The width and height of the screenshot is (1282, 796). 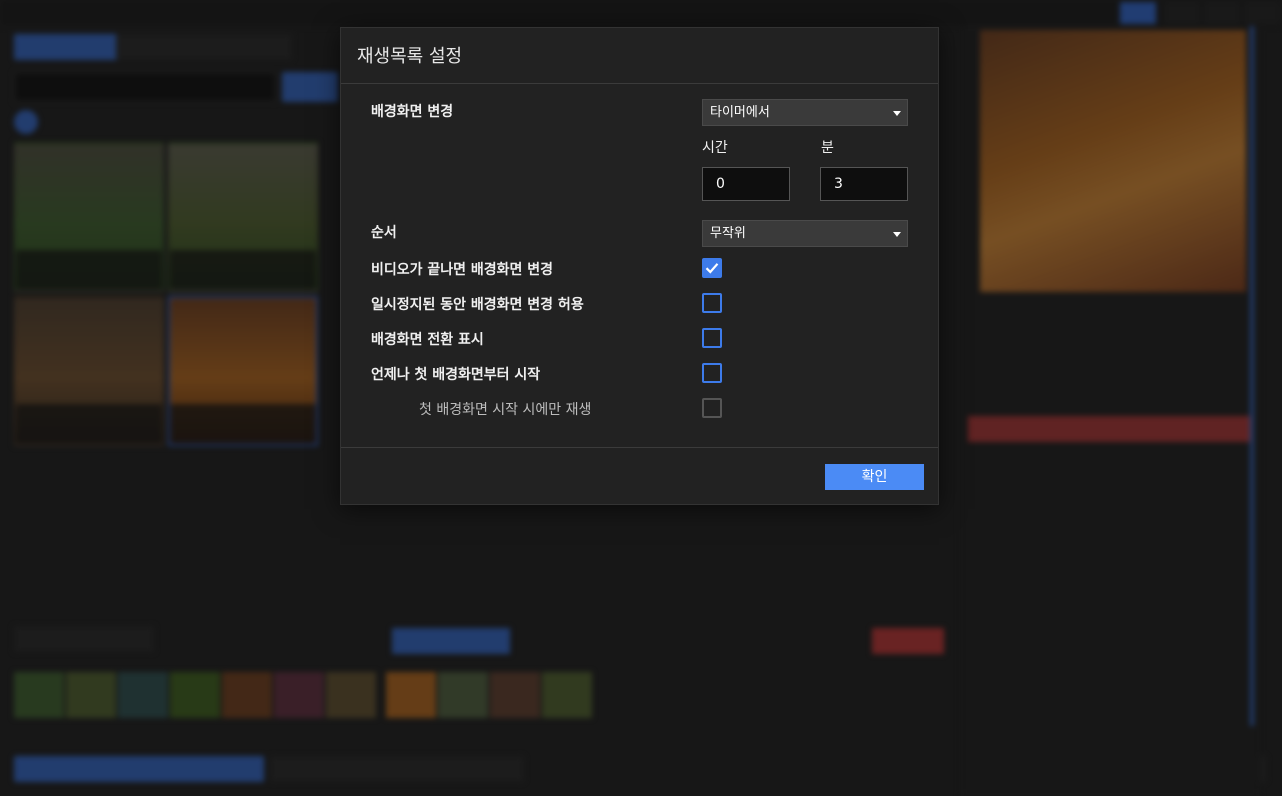 I want to click on option-label: 언제나 첫 배경화면부터 시작, so click(x=456, y=375).